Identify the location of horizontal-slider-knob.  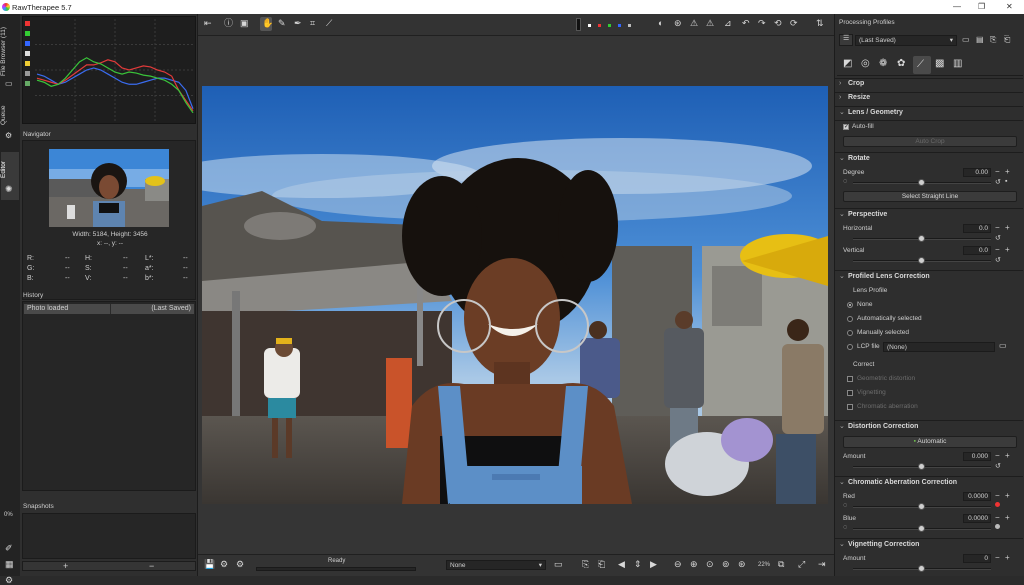
(921, 238).